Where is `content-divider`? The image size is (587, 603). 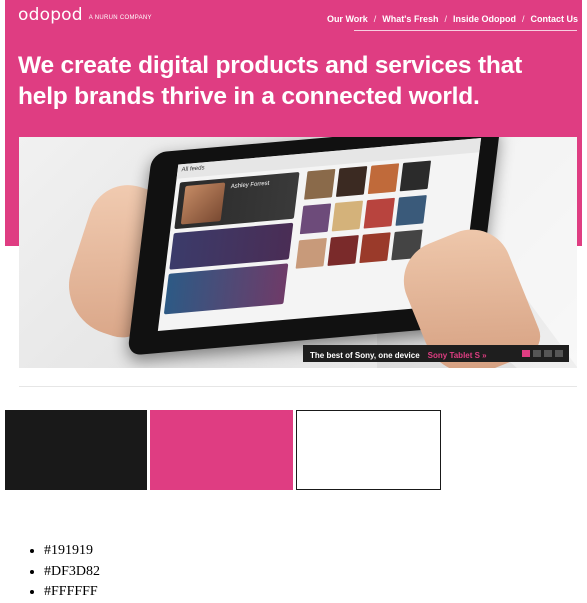
content-divider is located at coordinates (298, 386).